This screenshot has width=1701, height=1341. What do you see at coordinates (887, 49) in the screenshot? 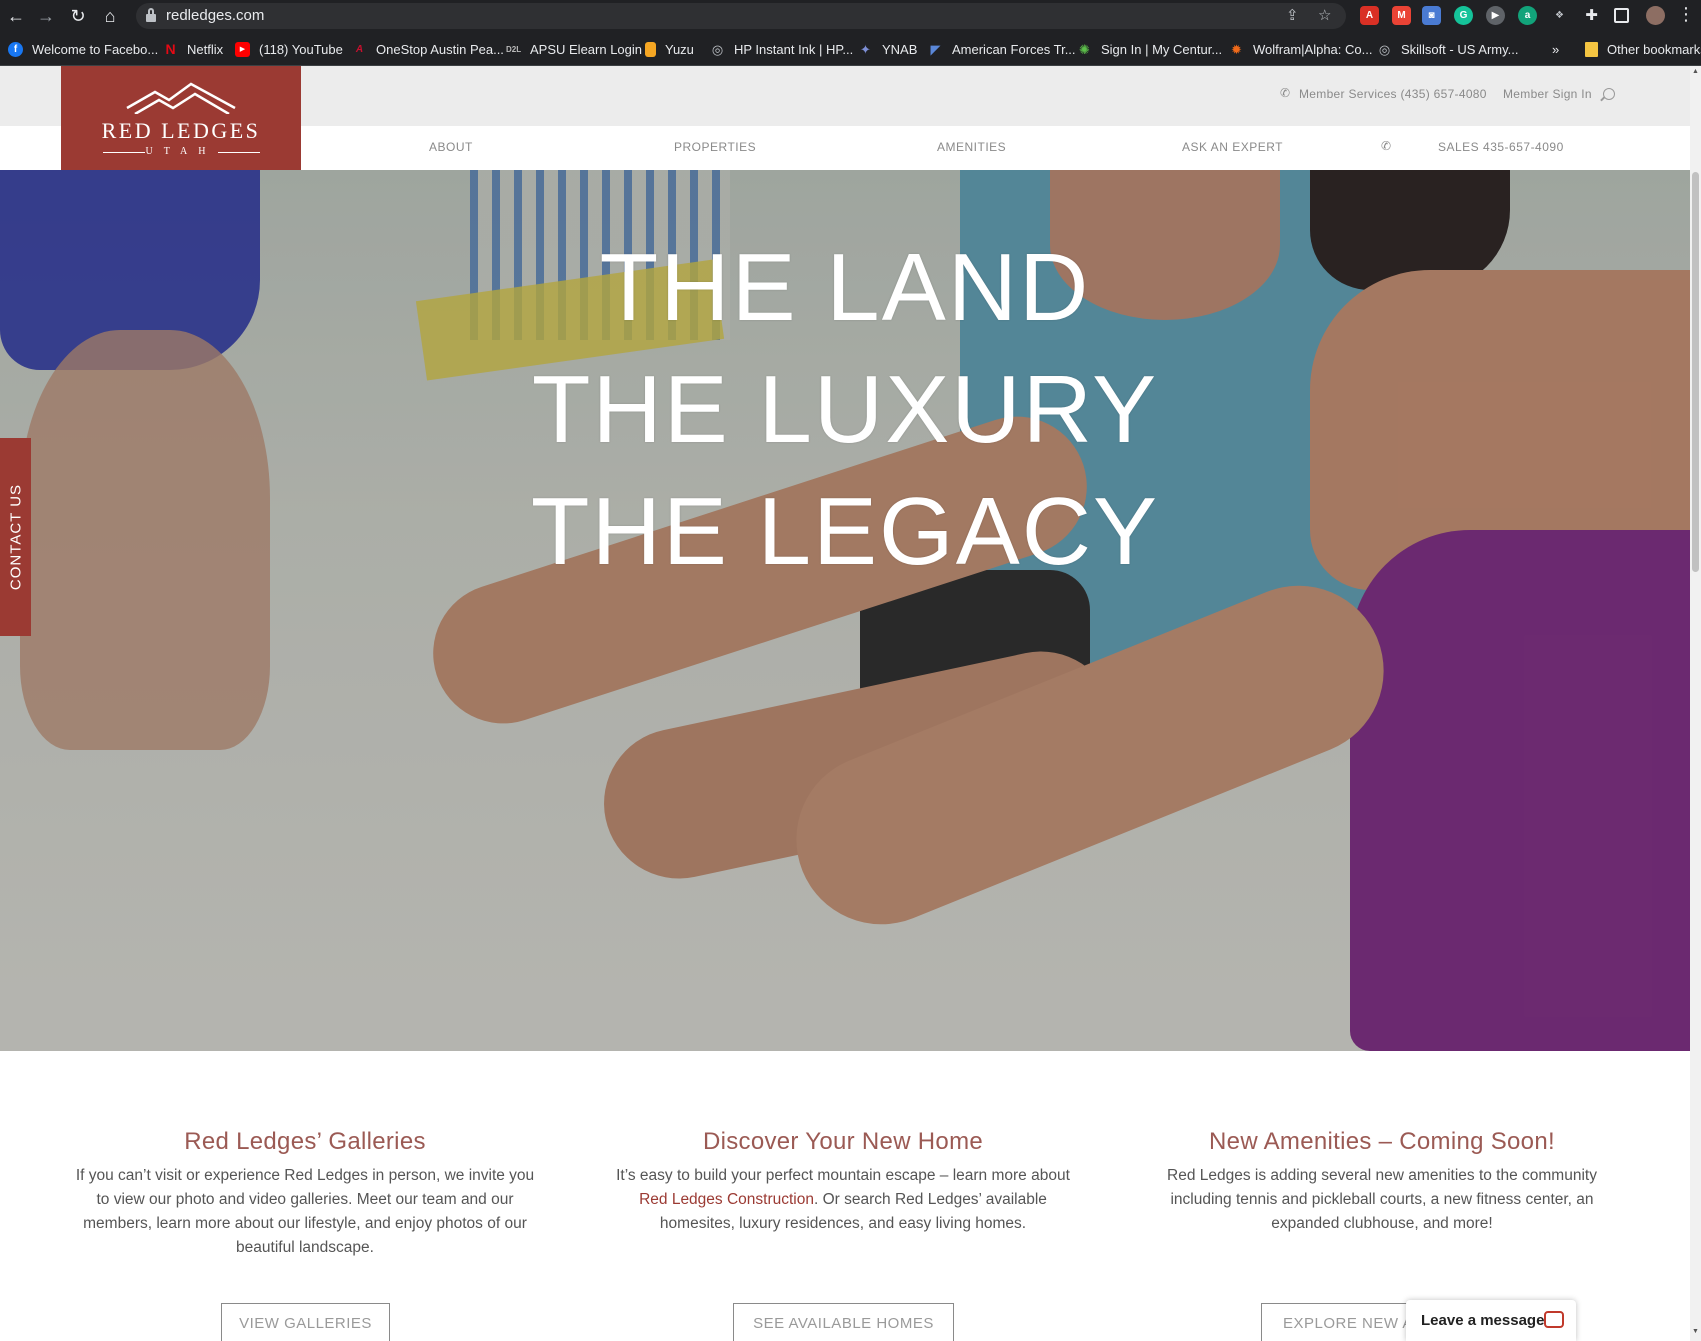
I see `bookmark-item: ✦ YNAB` at bounding box center [887, 49].